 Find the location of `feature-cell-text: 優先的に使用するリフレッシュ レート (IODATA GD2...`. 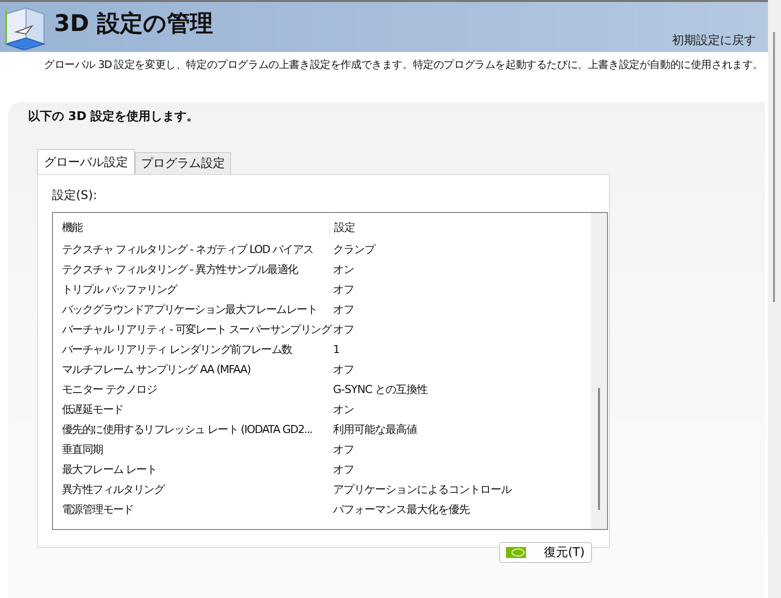

feature-cell-text: 優先的に使用するリフレッシュ レート (IODATA GD2... is located at coordinates (187, 429).